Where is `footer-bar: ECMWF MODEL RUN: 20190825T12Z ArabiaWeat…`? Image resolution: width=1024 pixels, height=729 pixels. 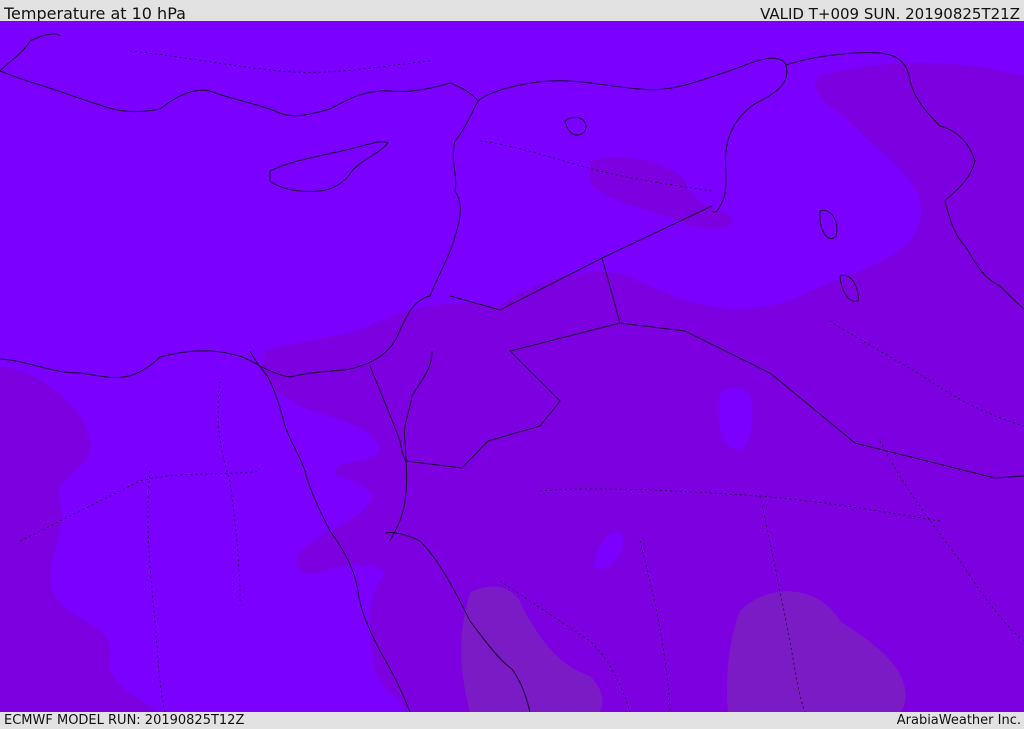
footer-bar: ECMWF MODEL RUN: 20190825T12Z ArabiaWeat… is located at coordinates (512, 720).